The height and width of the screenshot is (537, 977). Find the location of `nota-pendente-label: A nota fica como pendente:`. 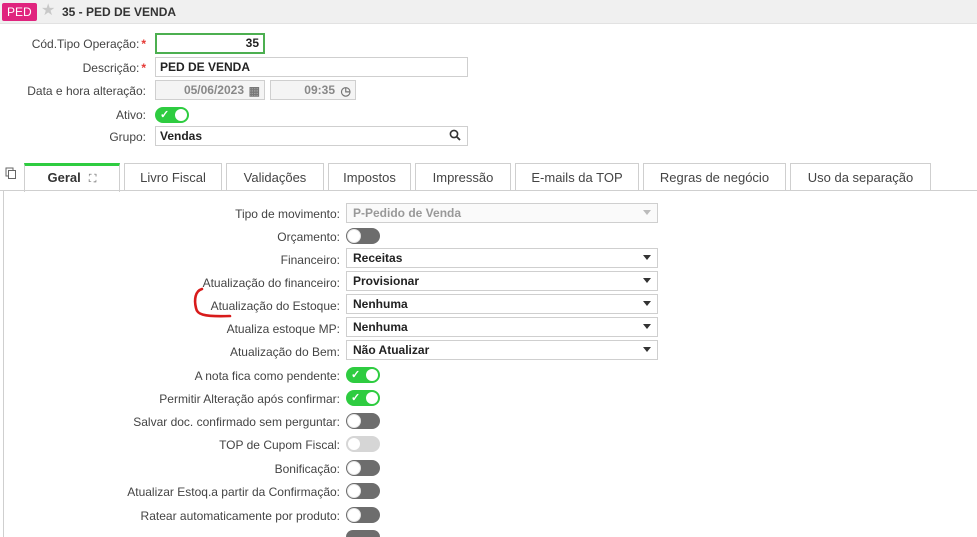

nota-pendente-label: A nota fica como pendente: is located at coordinates (267, 376).